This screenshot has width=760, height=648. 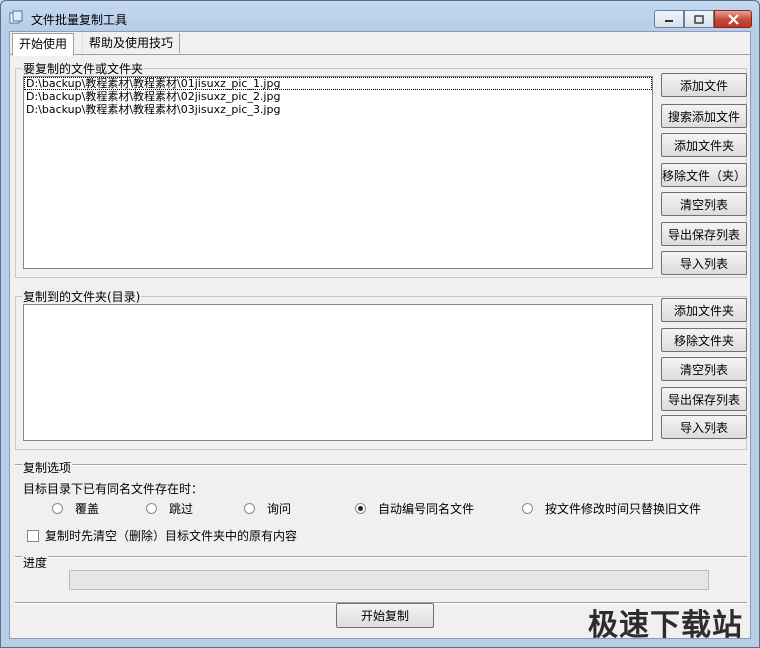 I want to click on radio-label: 按文件修改时间只替换旧文件, so click(x=623, y=509).